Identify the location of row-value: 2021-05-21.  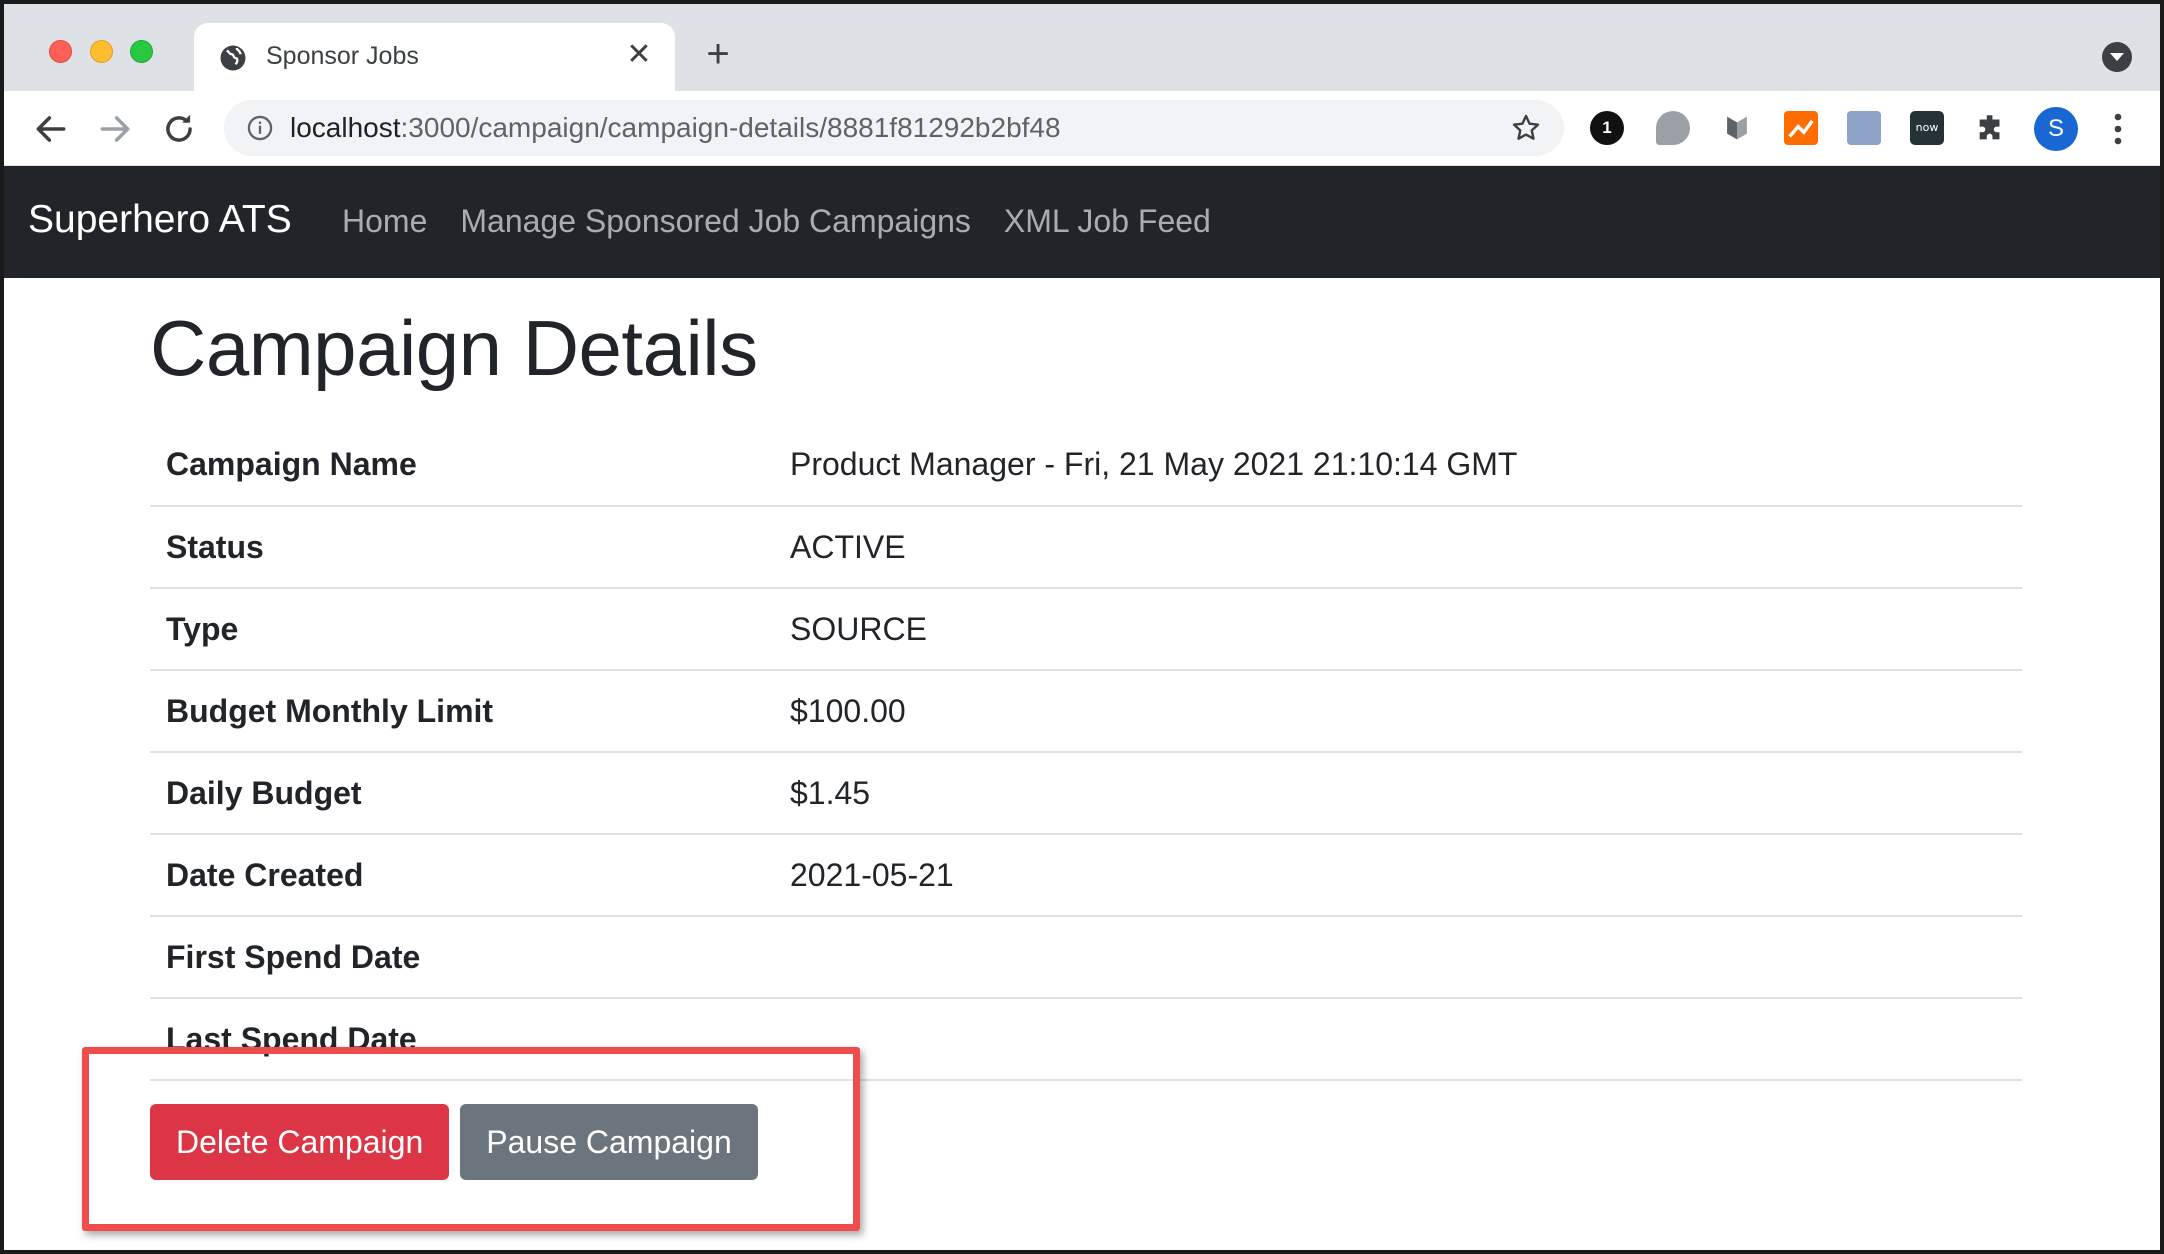
(872, 874).